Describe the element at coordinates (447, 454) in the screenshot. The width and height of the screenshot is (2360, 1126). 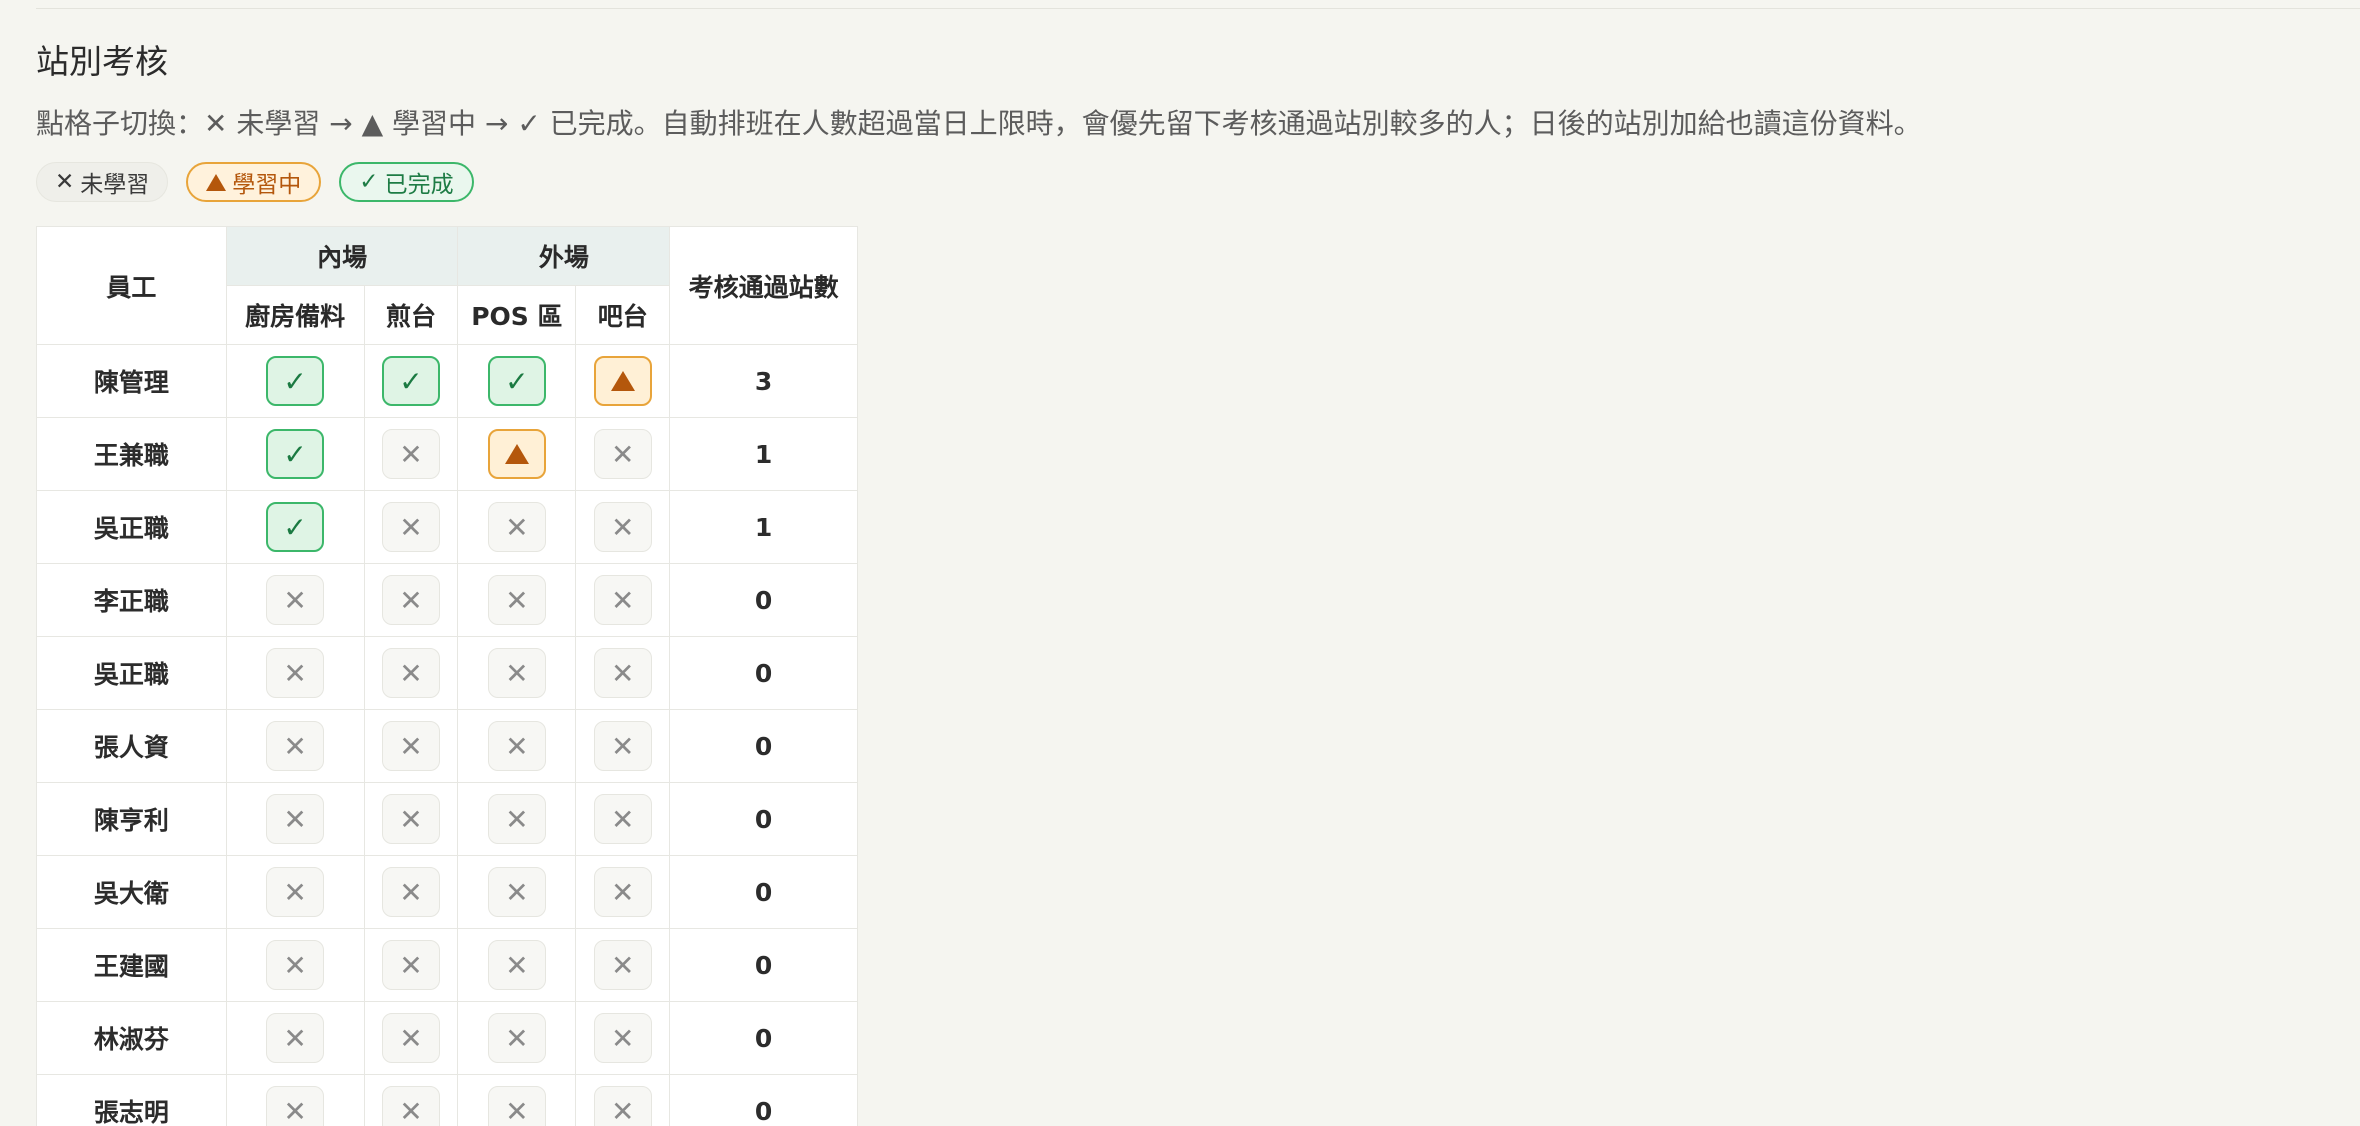
I see `table-row: 王兼職✓✕✕1` at that location.